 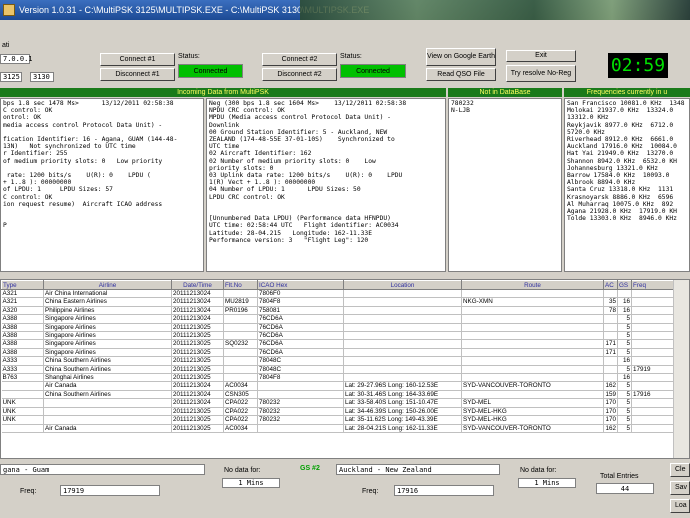 What do you see at coordinates (137, 59) in the screenshot?
I see `connect1-button: Connect #1` at bounding box center [137, 59].